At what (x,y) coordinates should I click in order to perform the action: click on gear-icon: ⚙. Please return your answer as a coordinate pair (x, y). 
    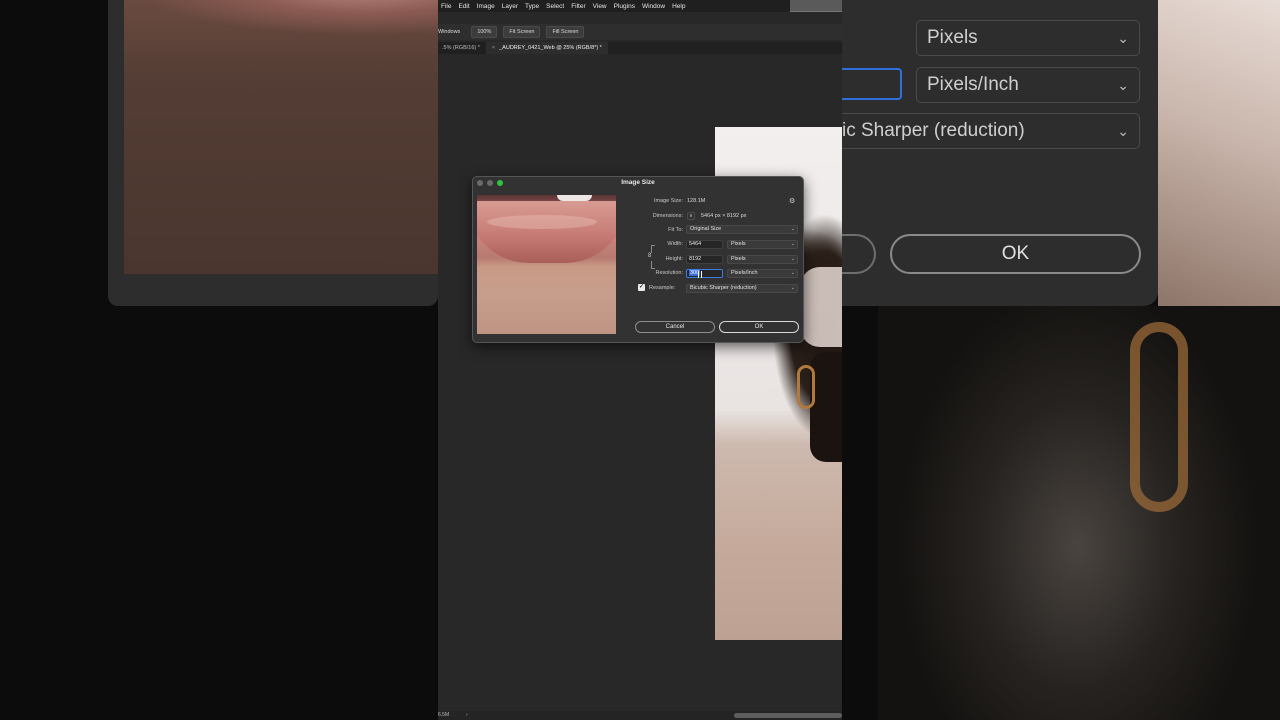
    Looking at the image, I should click on (792, 201).